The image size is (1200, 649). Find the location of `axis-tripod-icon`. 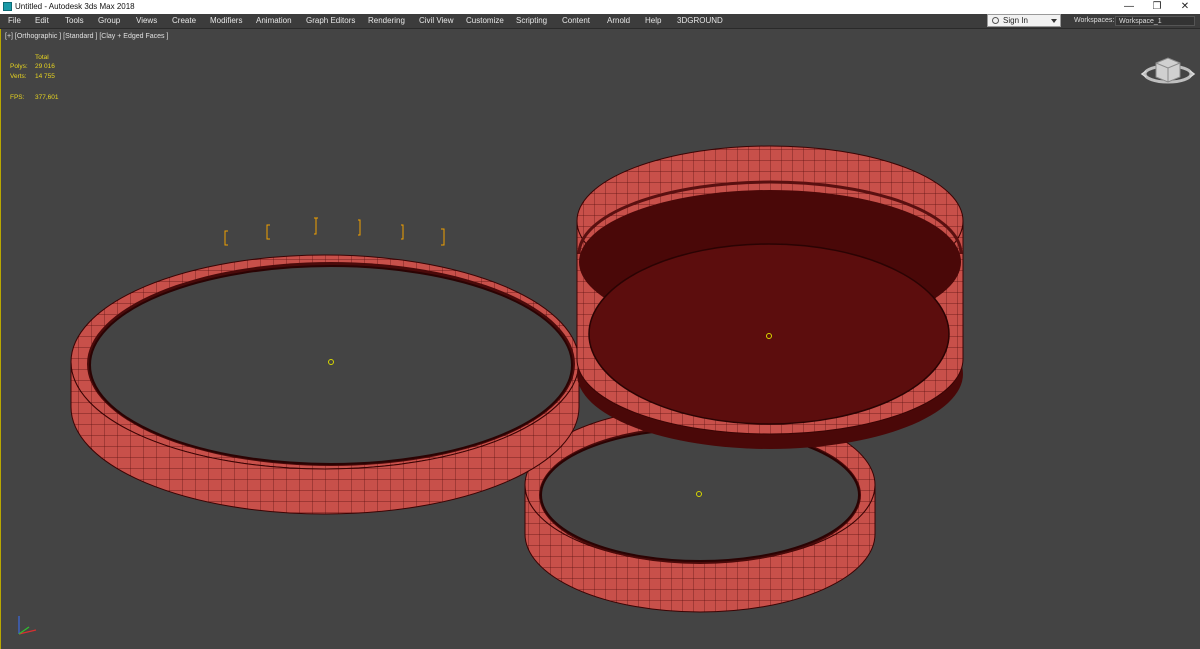

axis-tripod-icon is located at coordinates (27, 625).